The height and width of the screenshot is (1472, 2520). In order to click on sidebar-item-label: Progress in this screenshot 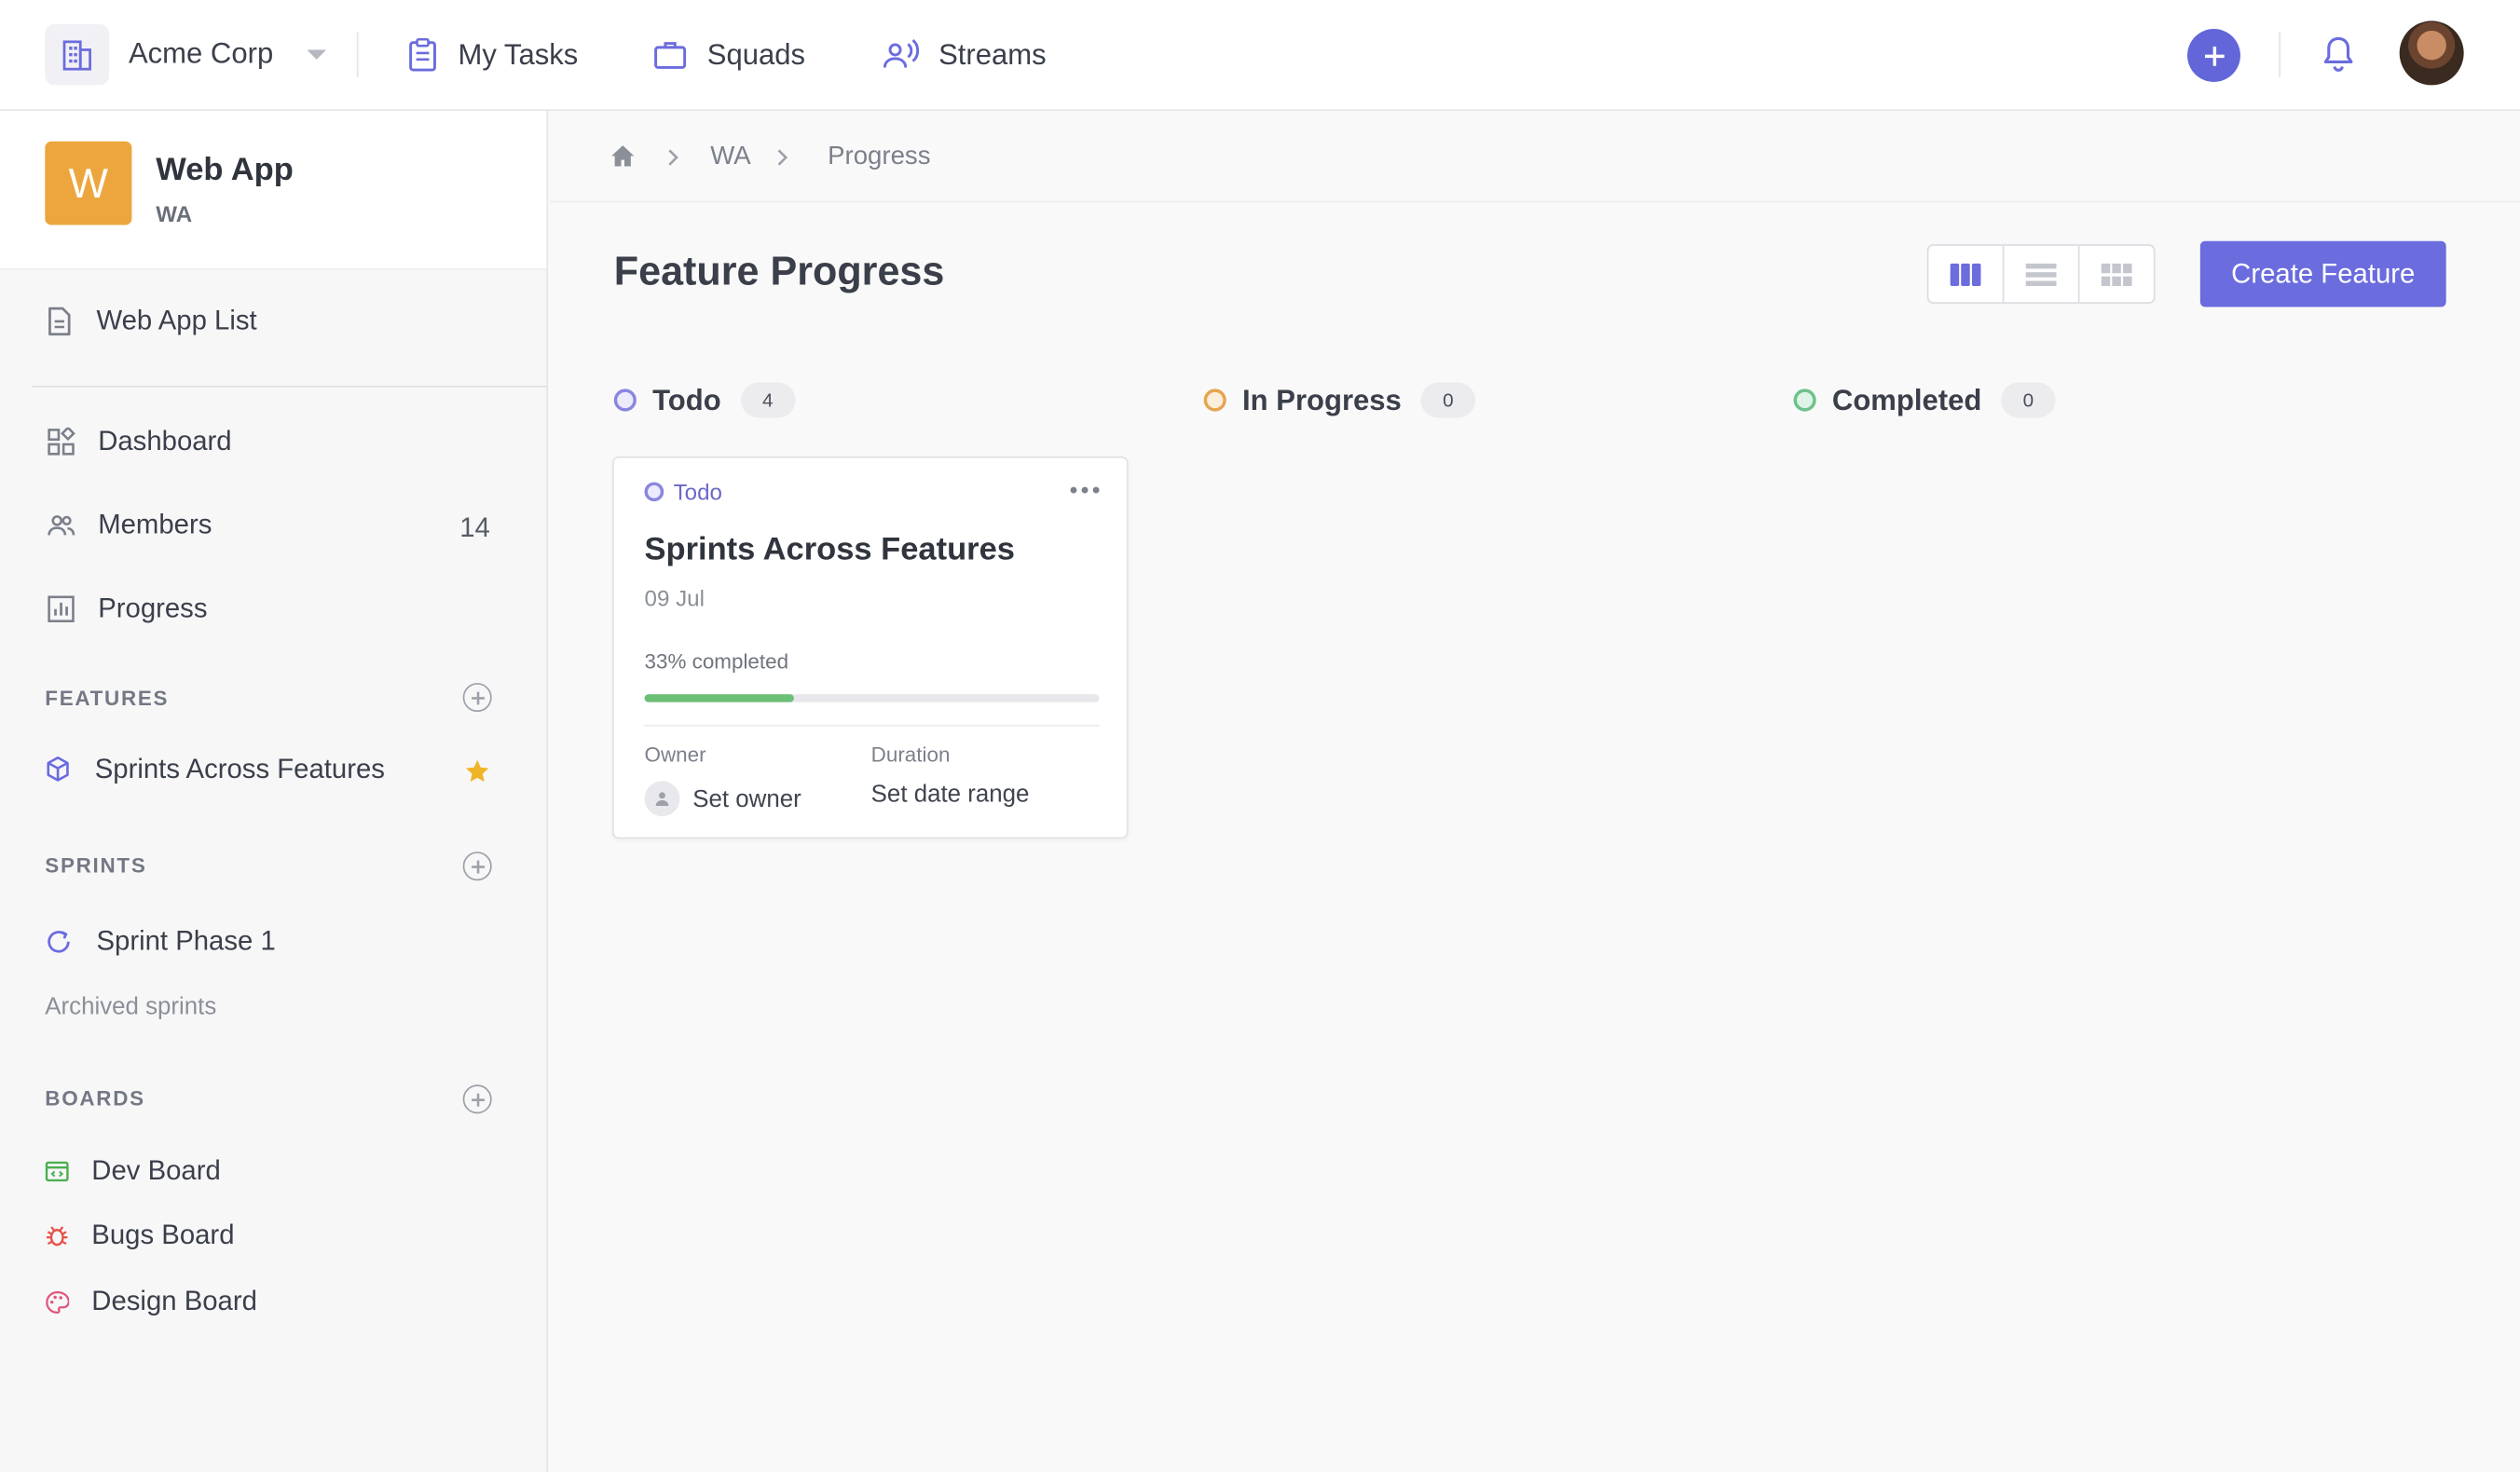, I will do `click(153, 608)`.